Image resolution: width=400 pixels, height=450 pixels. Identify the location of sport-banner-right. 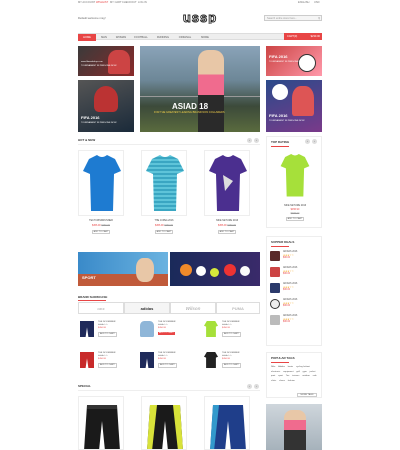
(215, 269).